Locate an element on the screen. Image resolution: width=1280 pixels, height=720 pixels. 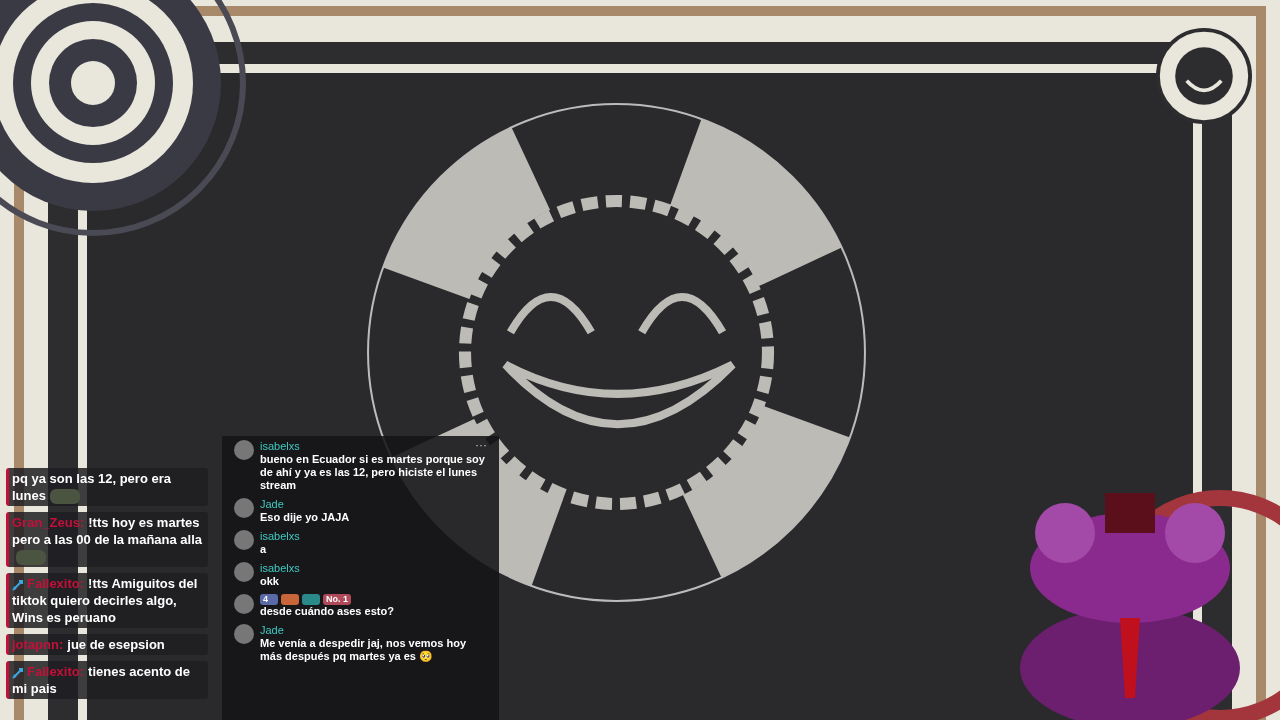
user-badge: No. 1 is located at coordinates (337, 599).